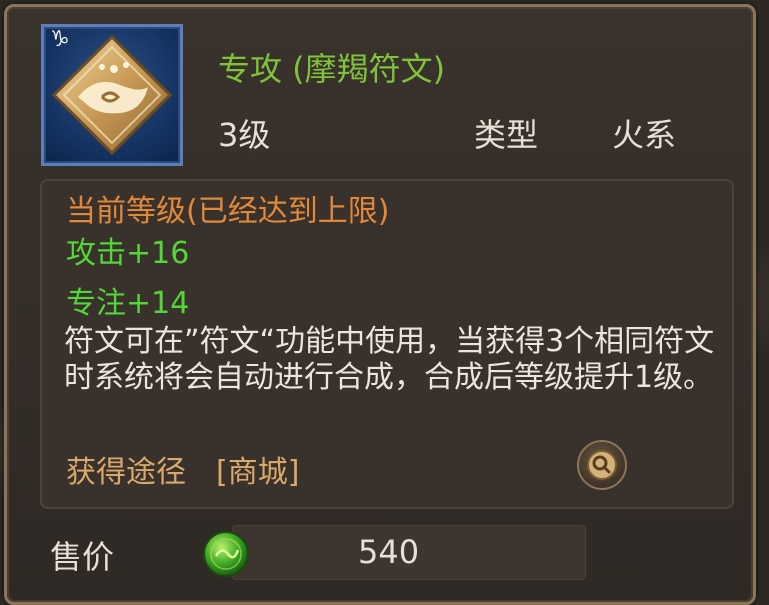  What do you see at coordinates (228, 211) in the screenshot?
I see `current-level-header: 当前等级(已经达到上限)` at bounding box center [228, 211].